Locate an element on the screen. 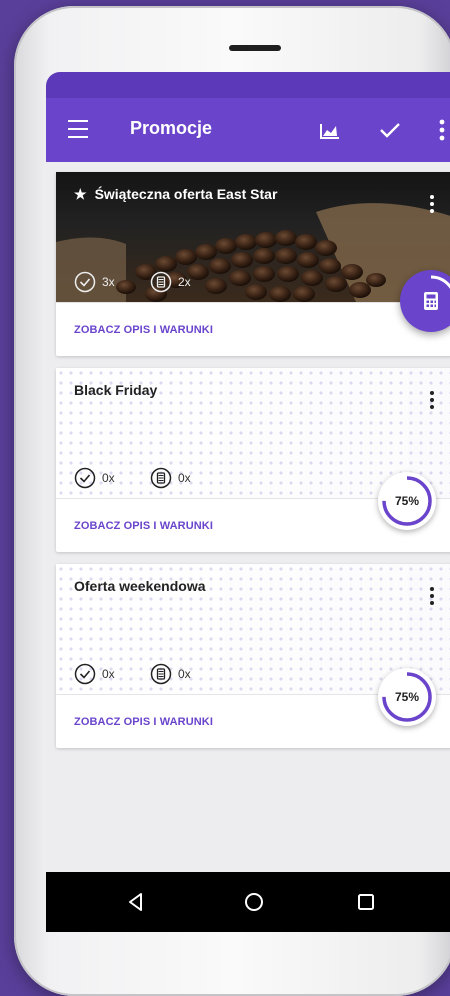 This screenshot has width=450, height=996. back-icon is located at coordinates (136, 902).